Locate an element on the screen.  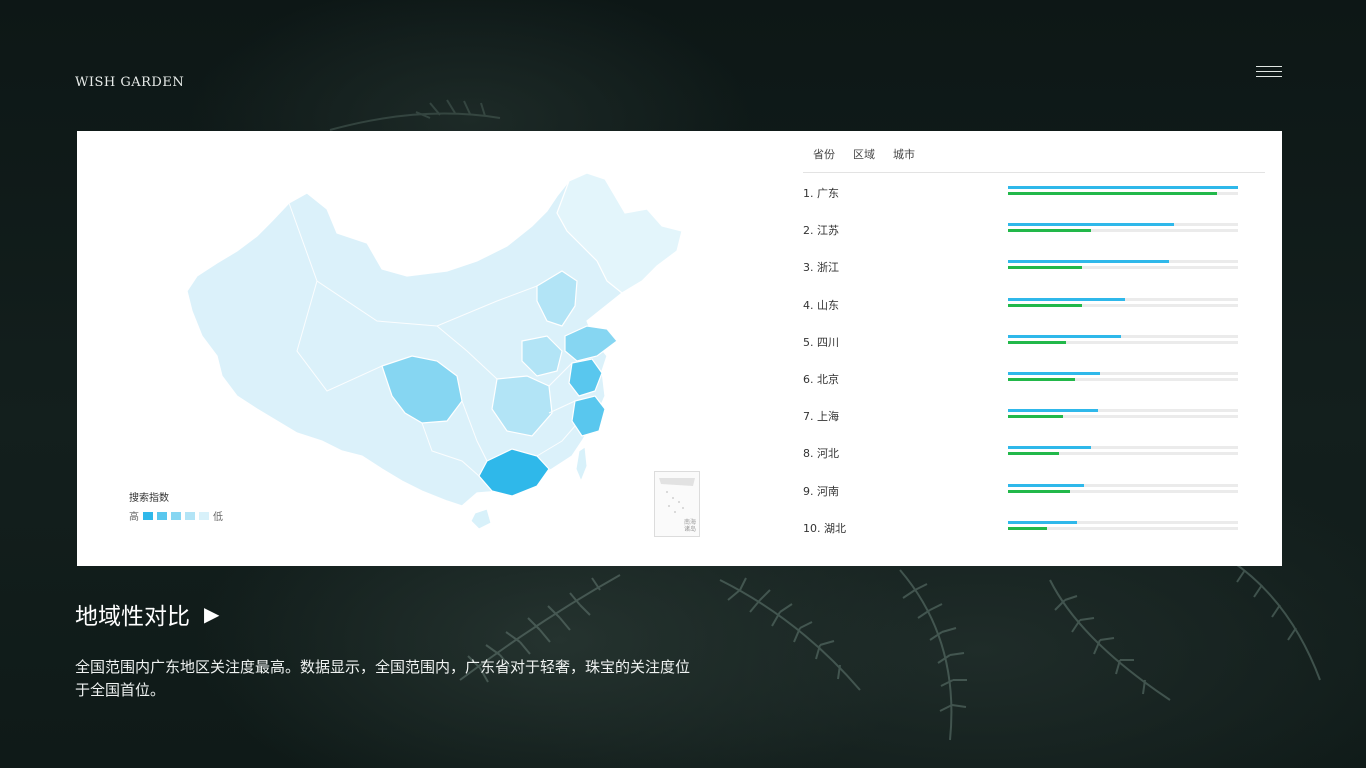
tab-province: 省份 is located at coordinates (824, 154).